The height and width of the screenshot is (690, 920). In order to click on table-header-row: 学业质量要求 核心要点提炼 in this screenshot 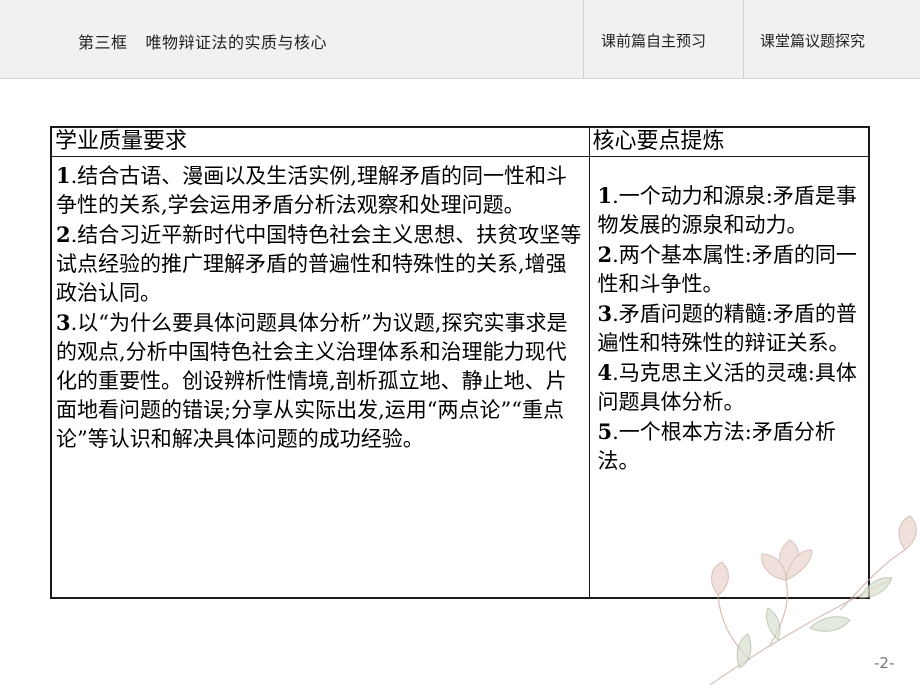, I will do `click(460, 141)`.